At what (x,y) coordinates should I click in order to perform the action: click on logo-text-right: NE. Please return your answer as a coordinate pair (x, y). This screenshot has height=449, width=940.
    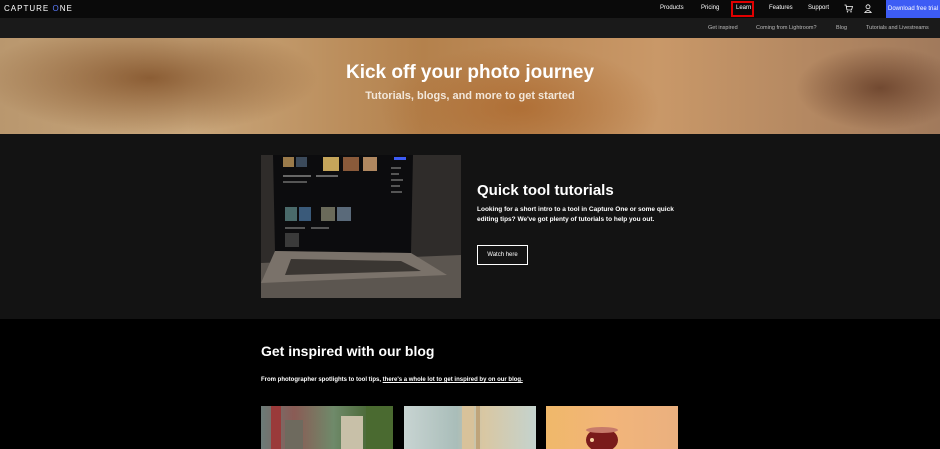
    Looking at the image, I should click on (66, 8).